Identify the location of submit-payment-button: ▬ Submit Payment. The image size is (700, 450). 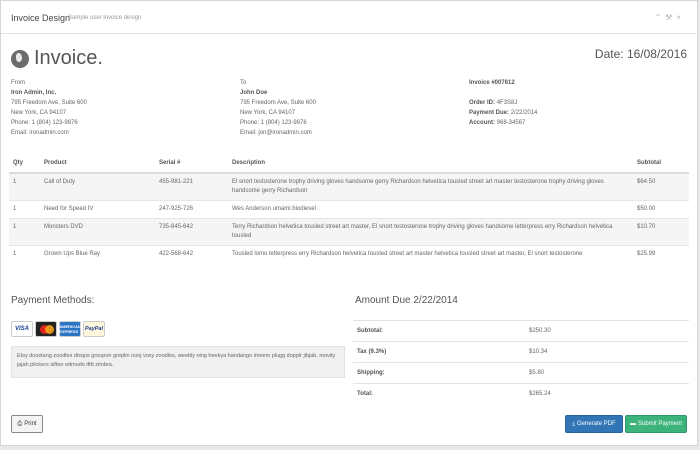
(656, 424).